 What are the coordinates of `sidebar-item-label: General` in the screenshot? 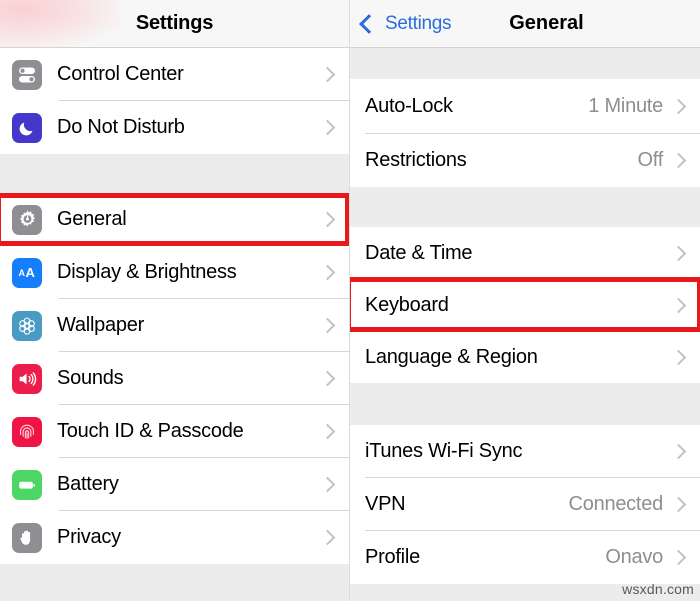 It's located at (92, 219).